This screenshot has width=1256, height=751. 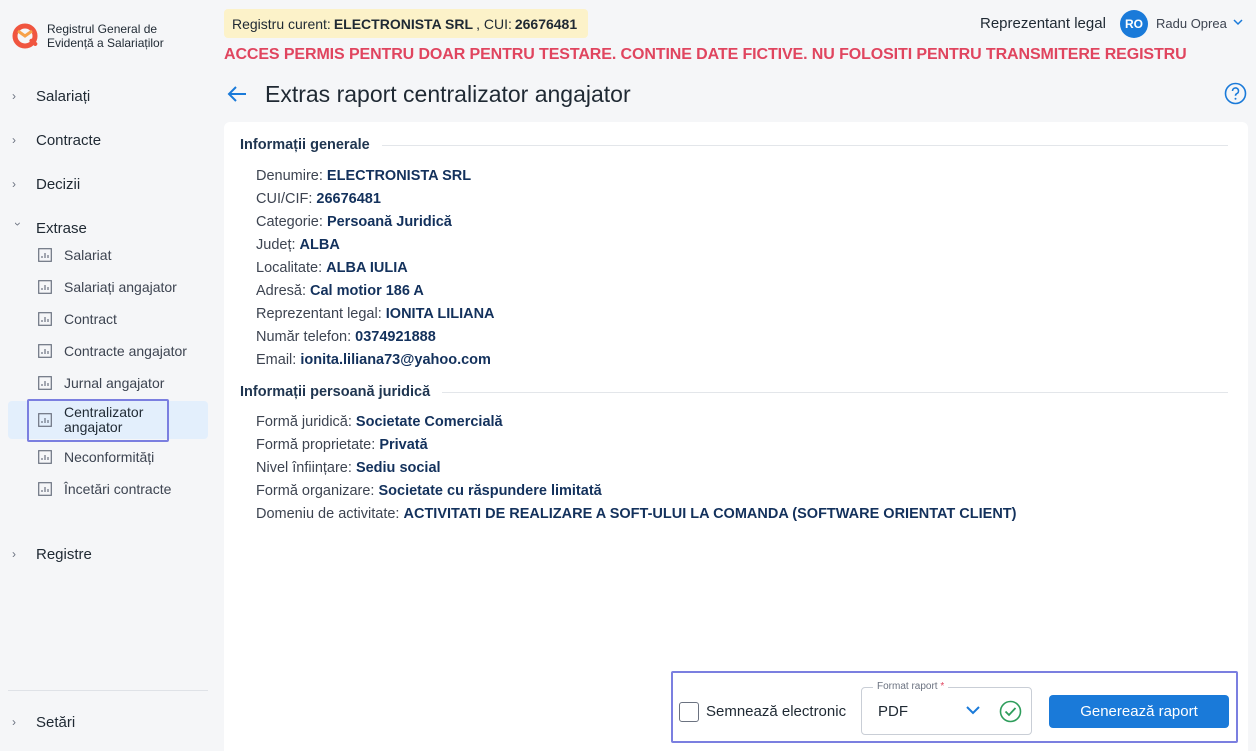 What do you see at coordinates (311, 145) in the screenshot?
I see `section-title-general: Informații generale` at bounding box center [311, 145].